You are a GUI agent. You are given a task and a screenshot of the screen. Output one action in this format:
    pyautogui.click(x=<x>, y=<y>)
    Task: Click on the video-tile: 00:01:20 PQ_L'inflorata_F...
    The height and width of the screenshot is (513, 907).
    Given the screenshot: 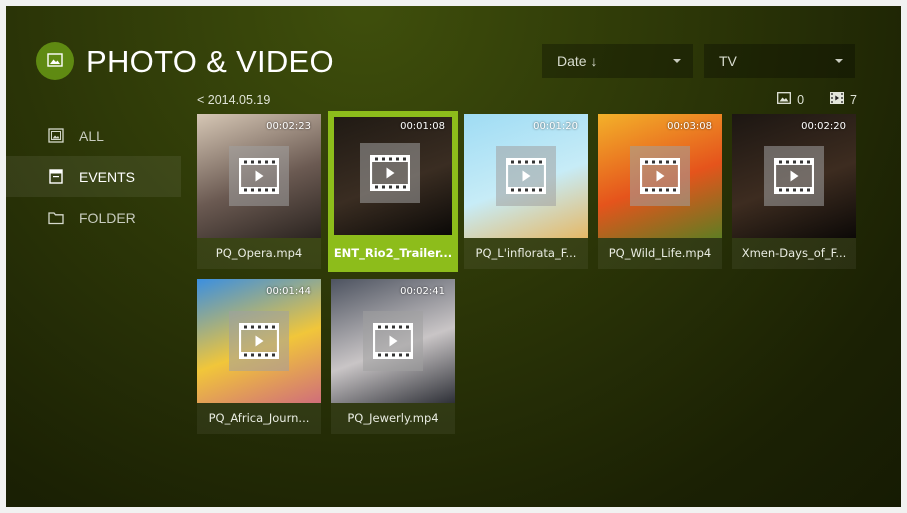 What is the action you would take?
    pyautogui.click(x=526, y=191)
    